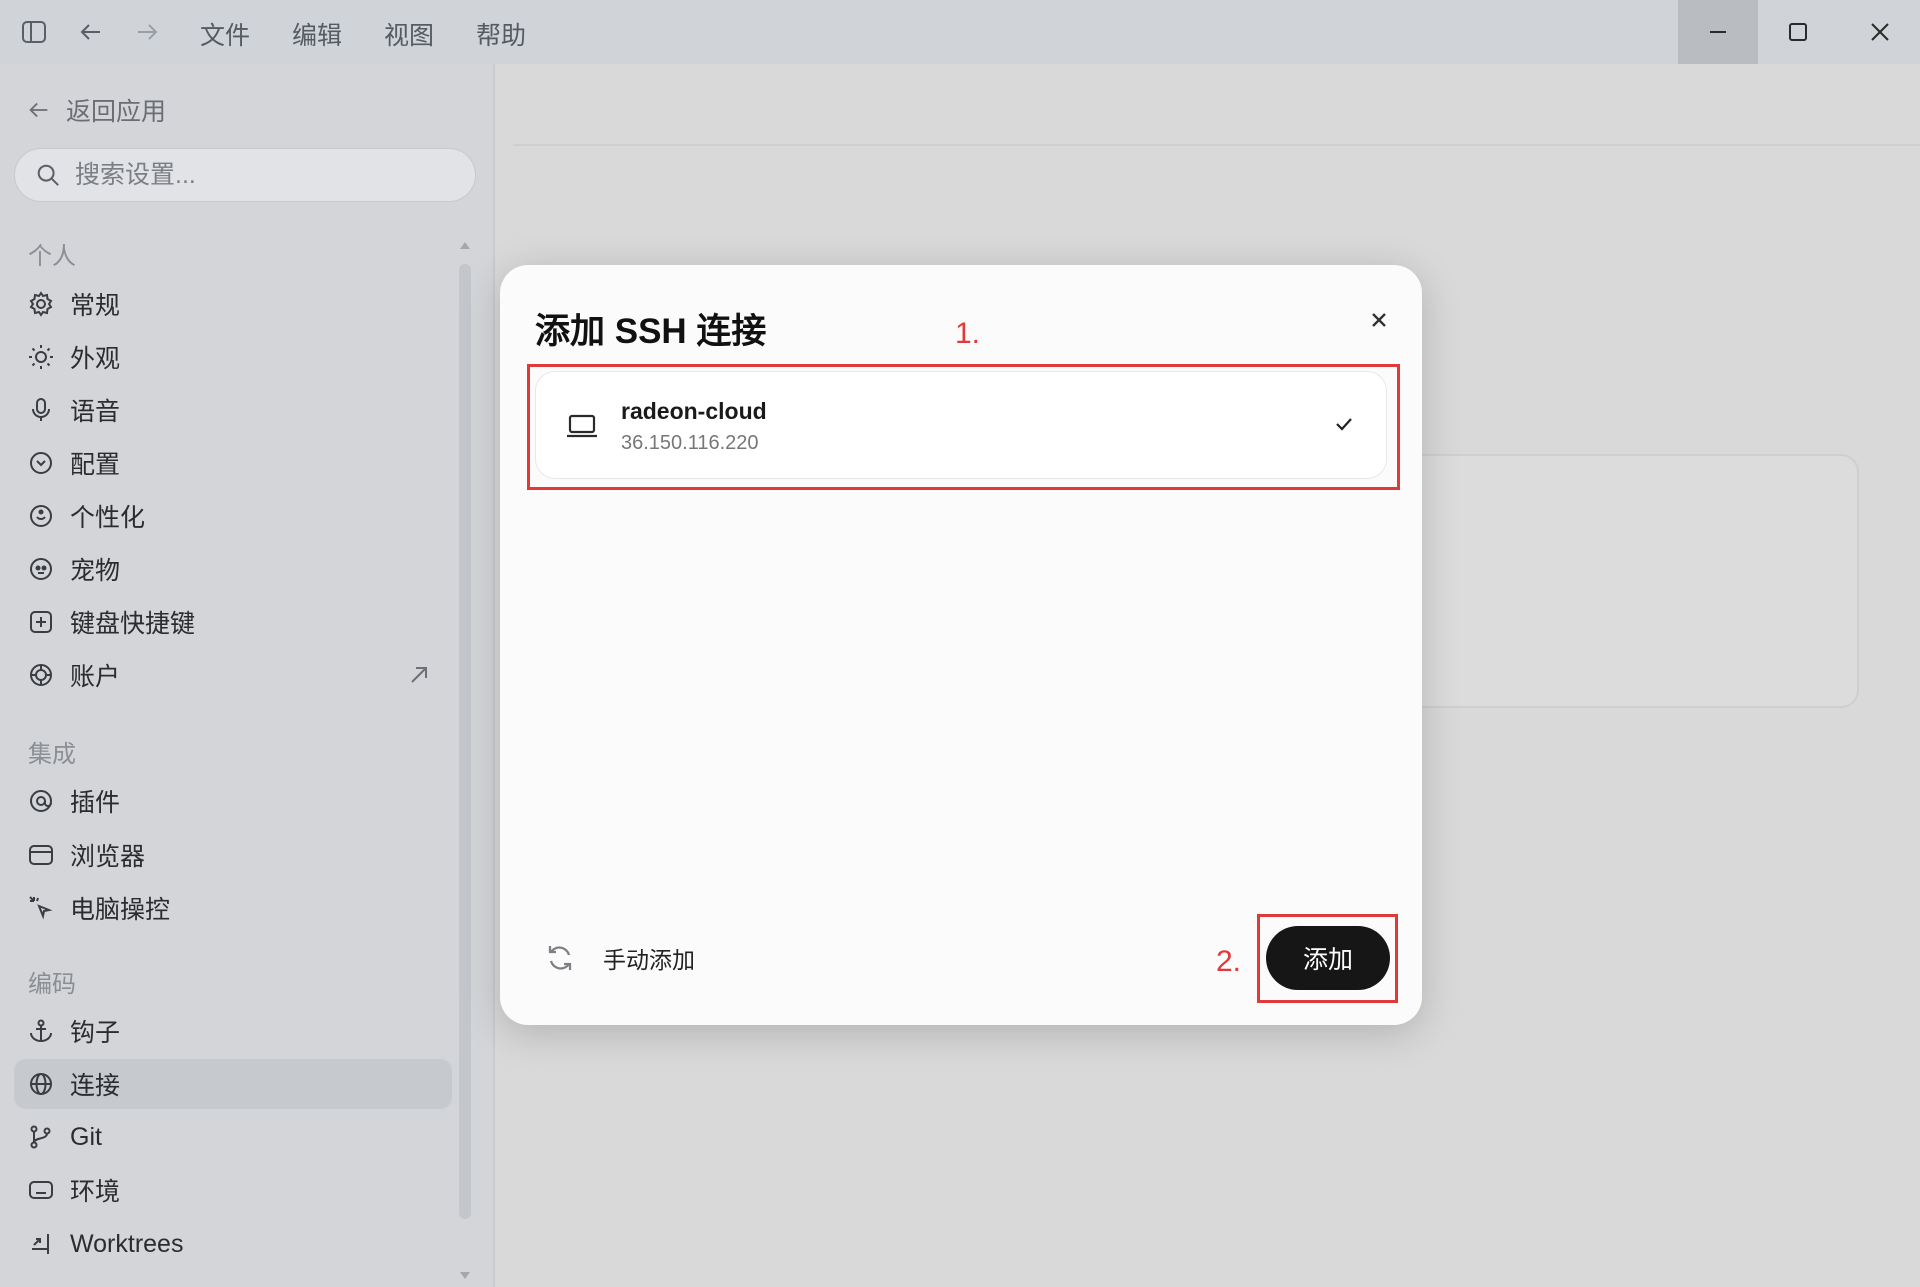 The height and width of the screenshot is (1287, 1920). What do you see at coordinates (649, 960) in the screenshot?
I see `manual-add-label: 手动添加` at bounding box center [649, 960].